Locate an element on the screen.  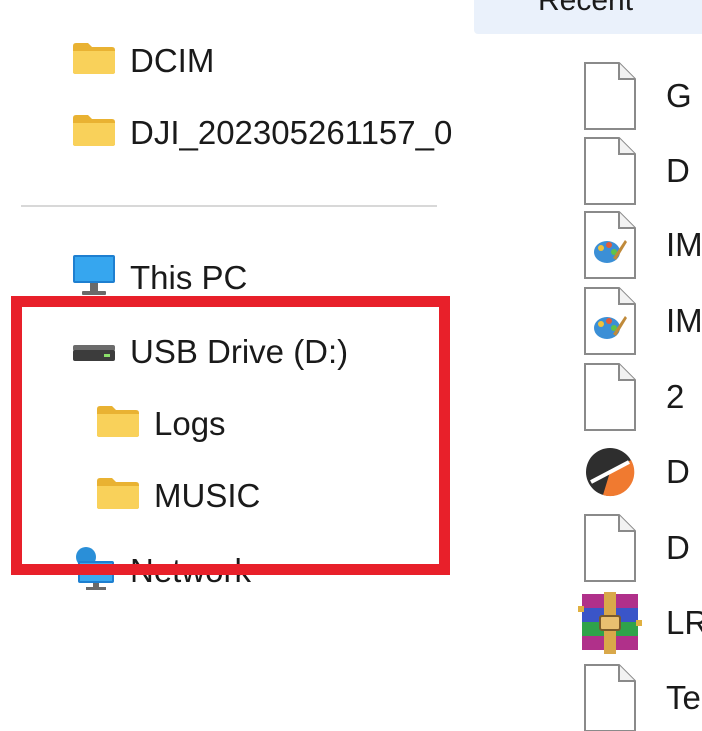
file-row: 2 is located at coordinates (640, 397).